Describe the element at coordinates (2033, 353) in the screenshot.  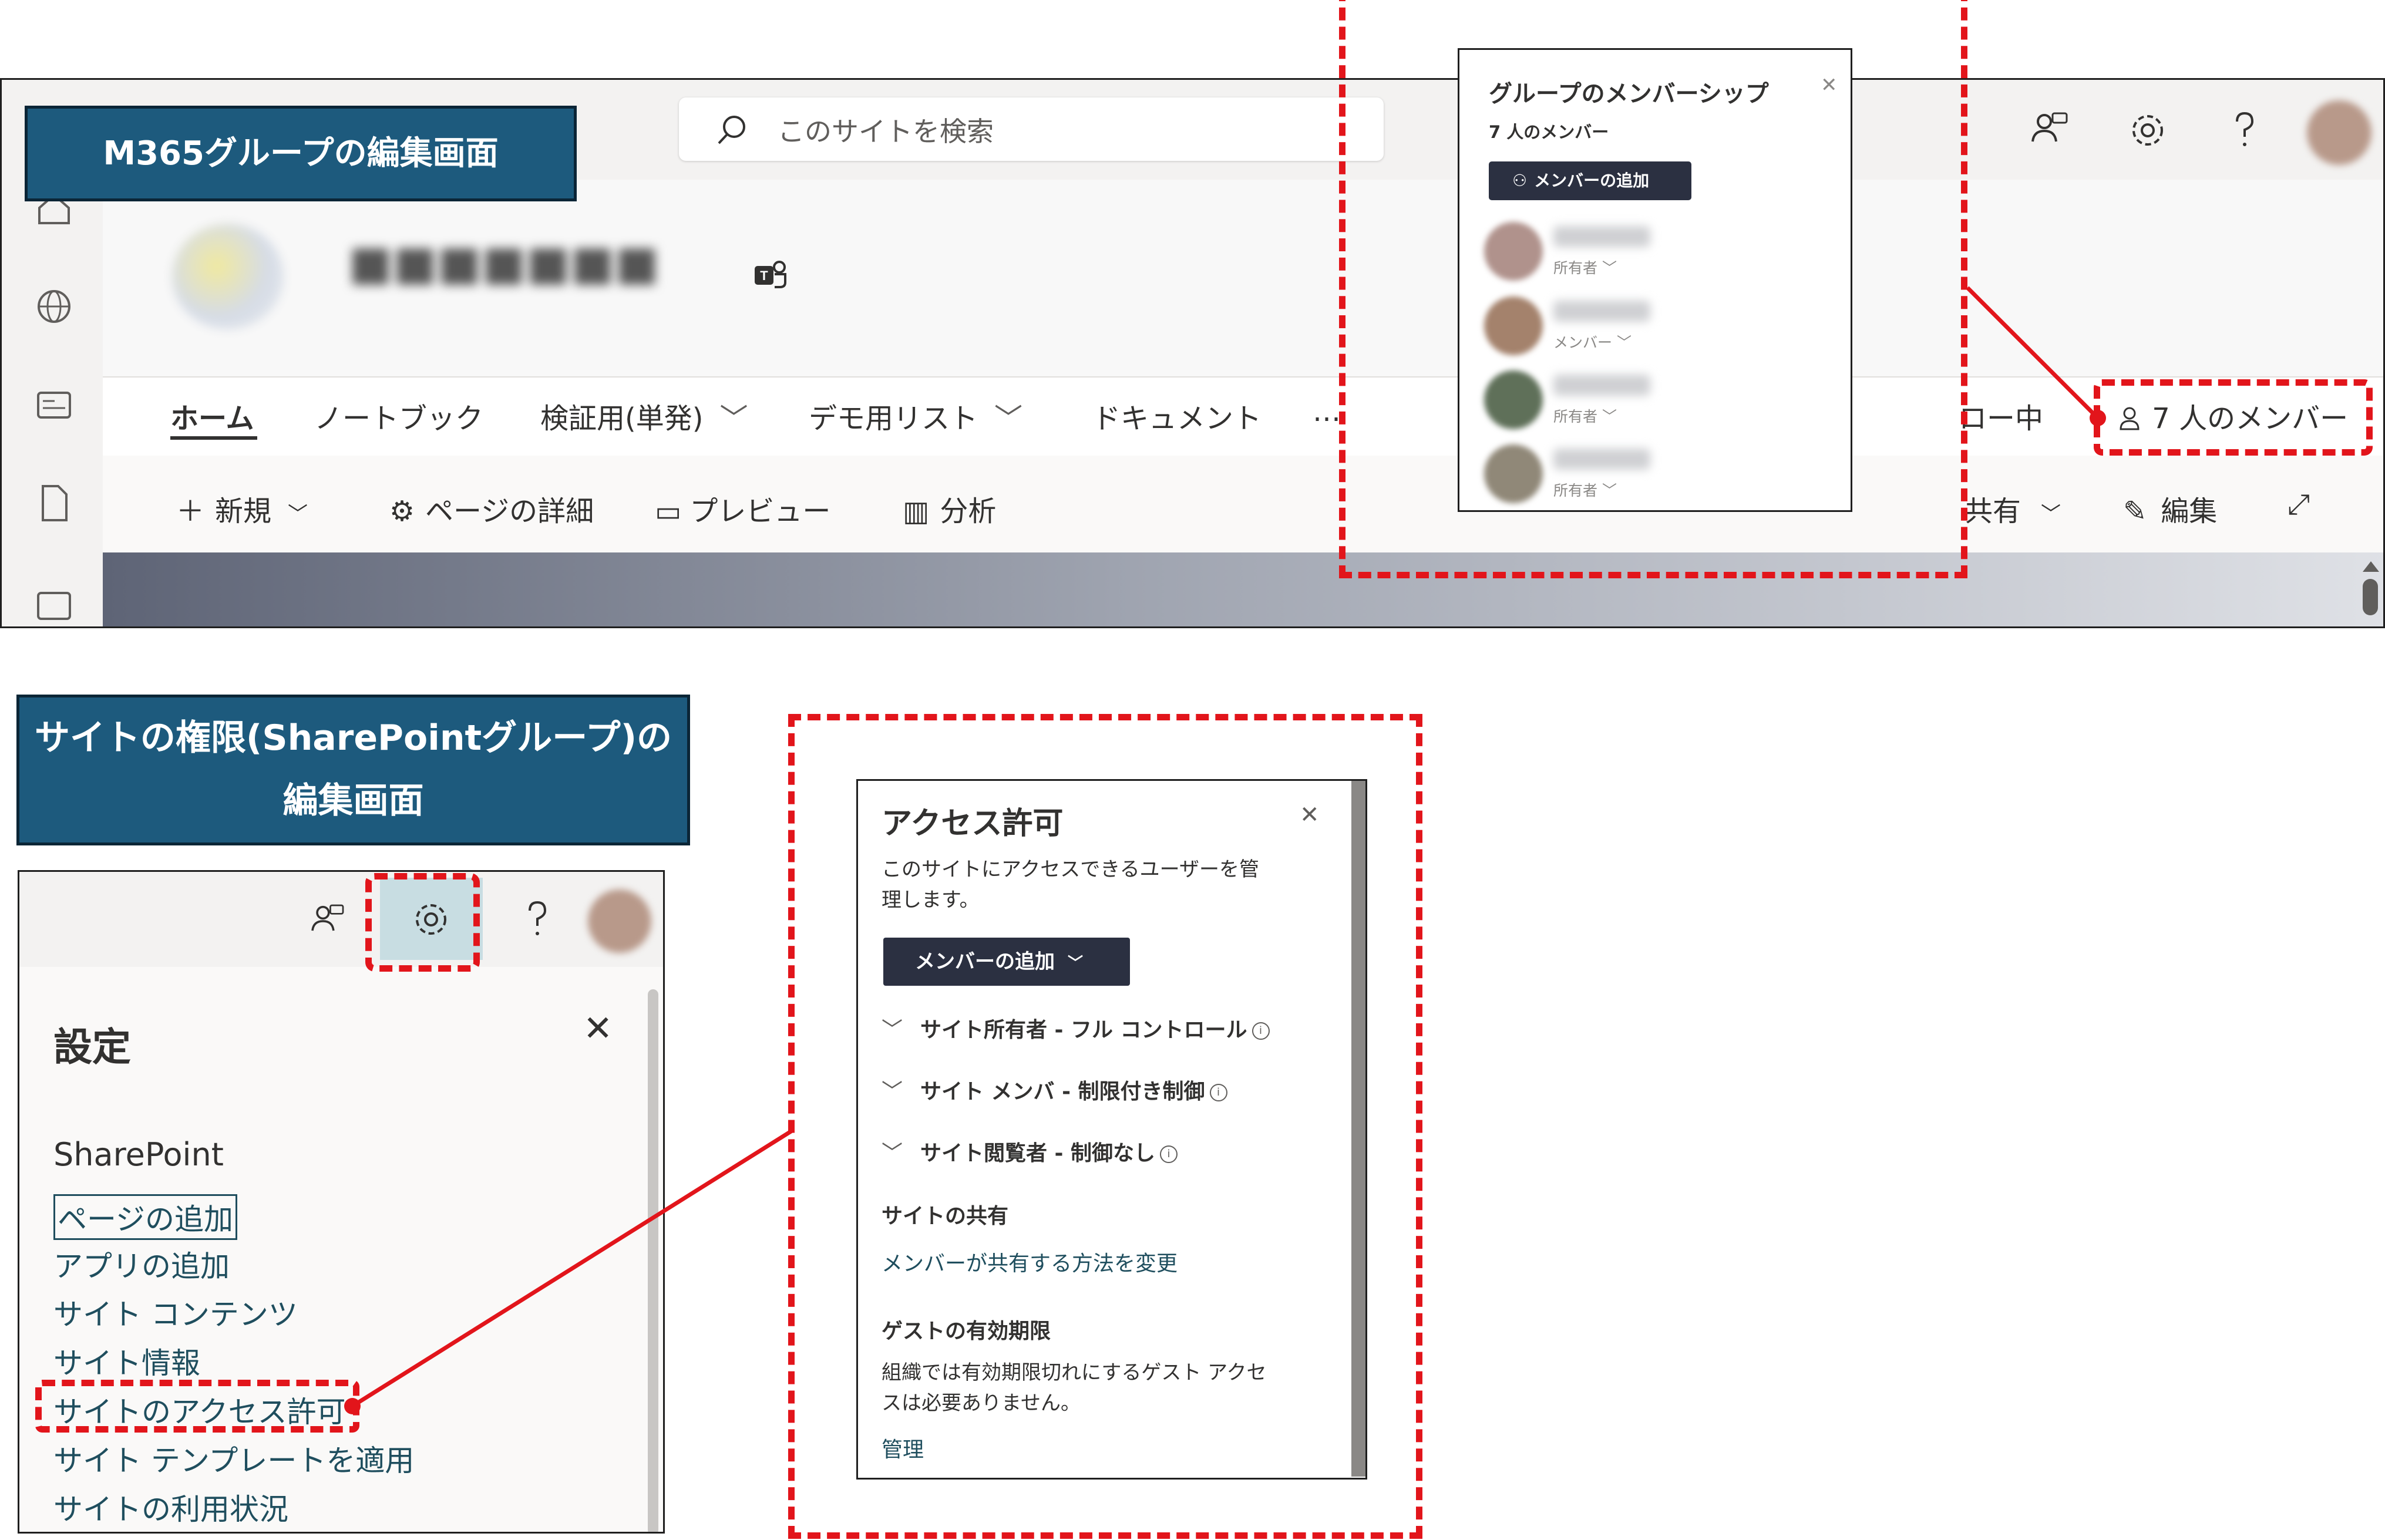
I see `members-connector-line` at that location.